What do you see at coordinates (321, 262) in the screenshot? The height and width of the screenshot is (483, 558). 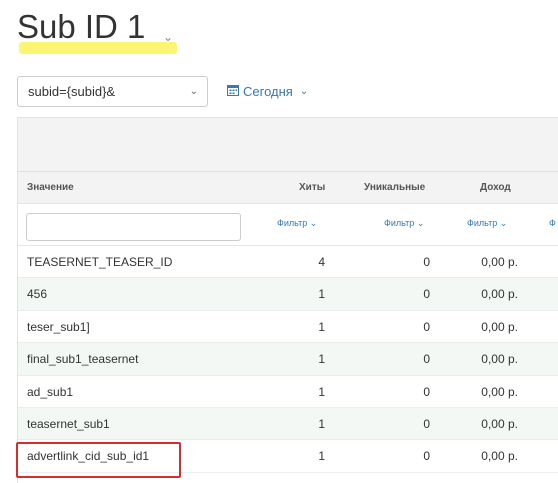 I see `cell-hits: 4` at bounding box center [321, 262].